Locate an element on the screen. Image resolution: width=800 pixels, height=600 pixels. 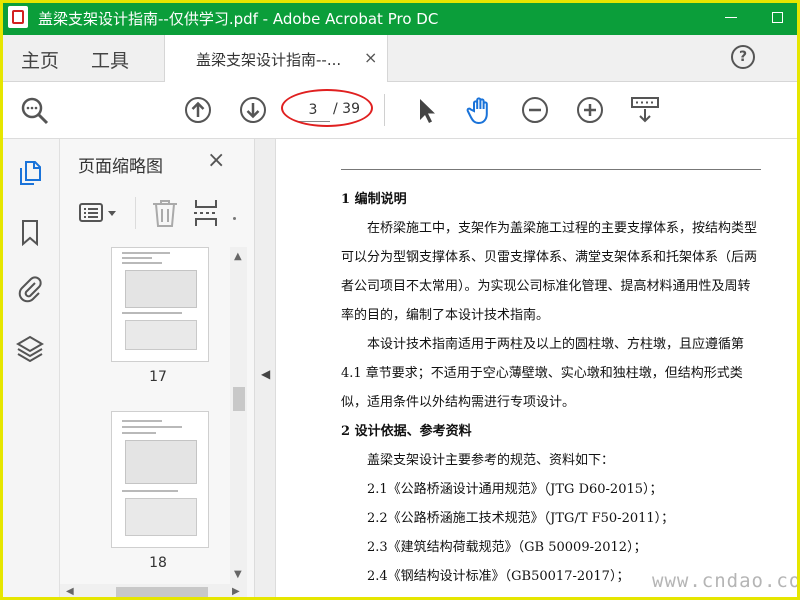
next-page-icon is located at coordinates (253, 110).